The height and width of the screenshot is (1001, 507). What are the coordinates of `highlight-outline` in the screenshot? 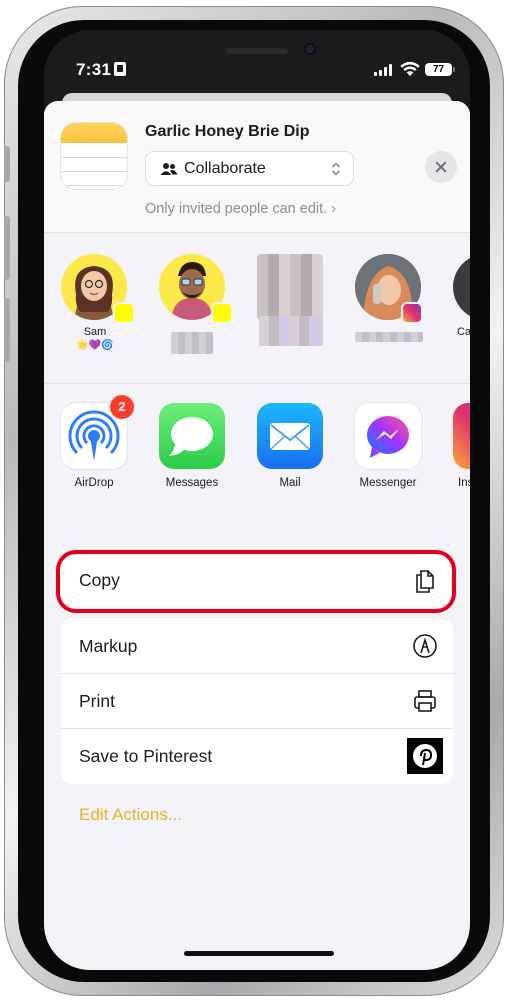 It's located at (256, 581).